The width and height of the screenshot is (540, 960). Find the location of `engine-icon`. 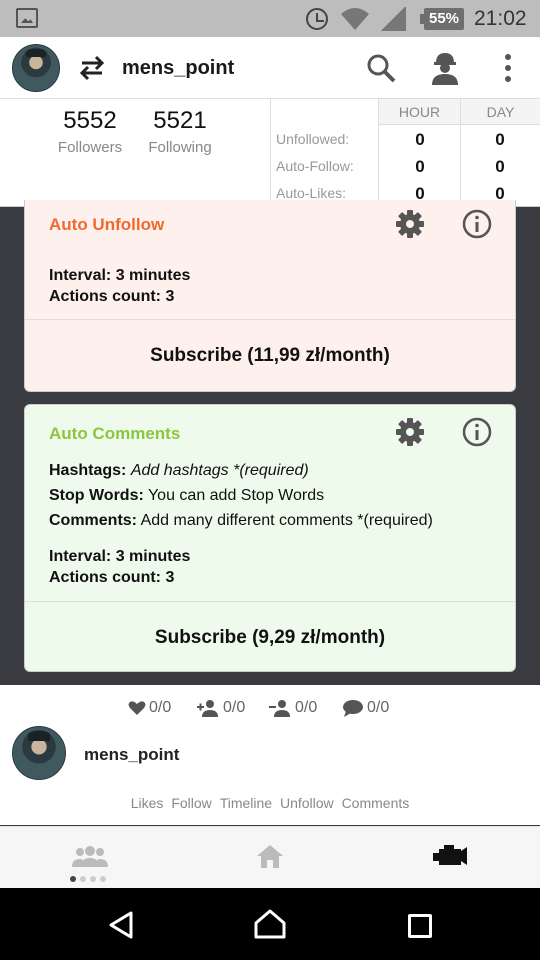

engine-icon is located at coordinates (450, 856).